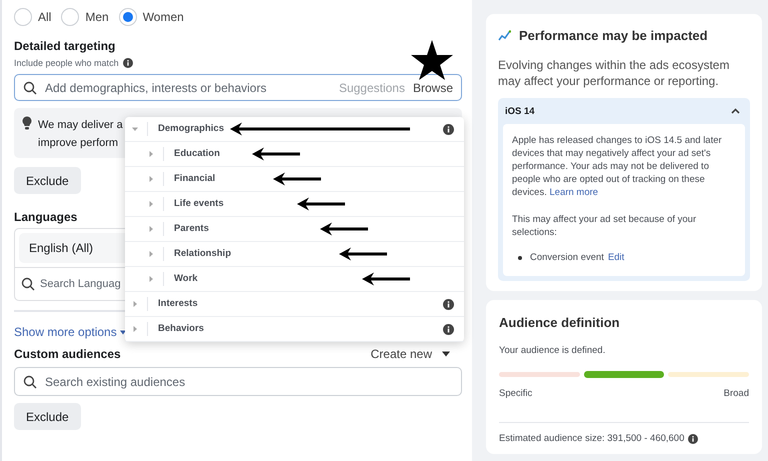  Describe the element at coordinates (736, 393) in the screenshot. I see `meter-label: Broad` at that location.